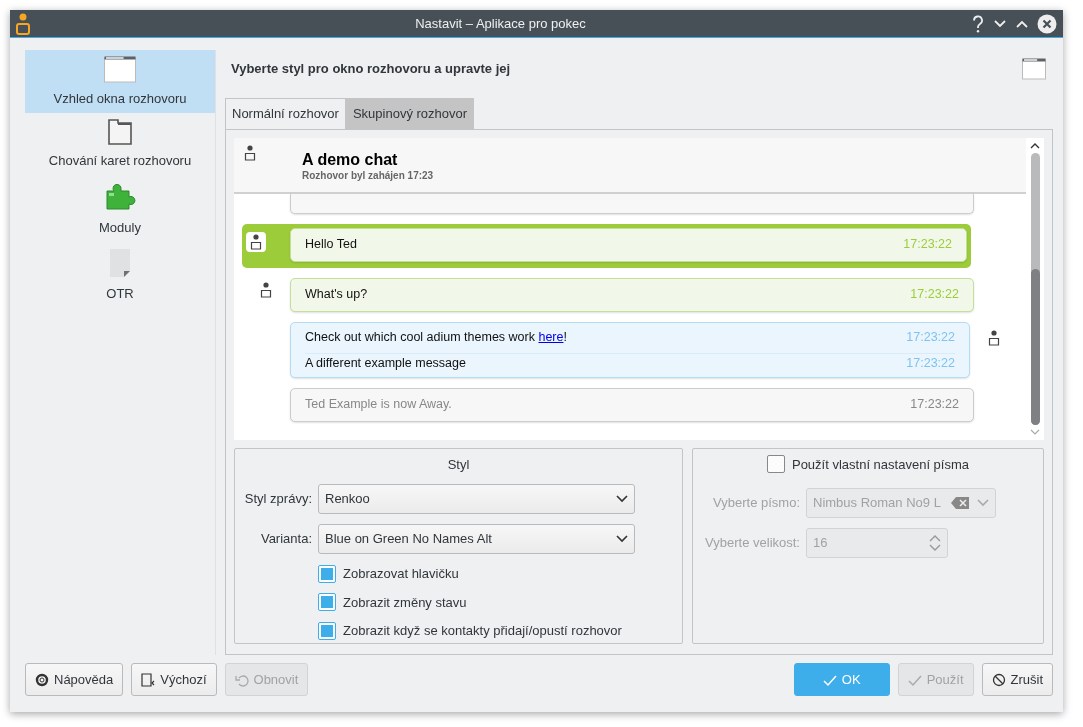 This screenshot has height=727, width=1083. Describe the element at coordinates (867, 464) in the screenshot. I see `checkbox: Použít vlastní nastavení písma` at that location.